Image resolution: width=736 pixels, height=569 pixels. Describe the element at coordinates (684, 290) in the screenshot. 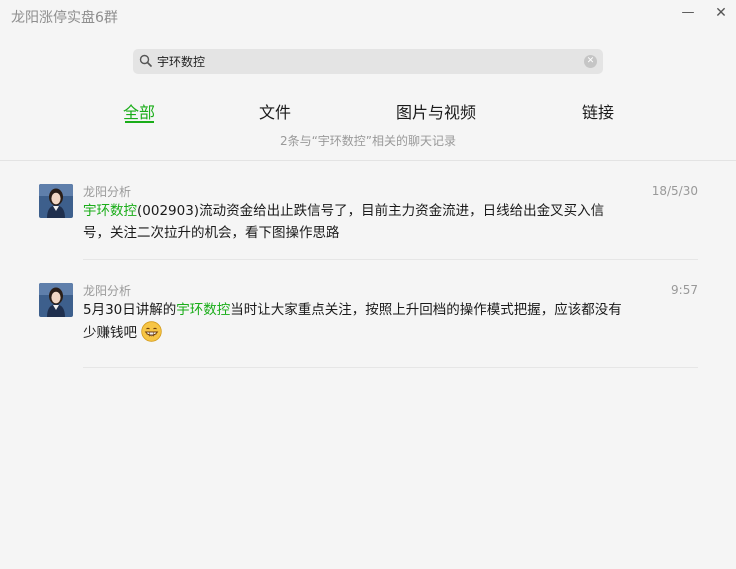

I see `message-time: 9:57` at that location.